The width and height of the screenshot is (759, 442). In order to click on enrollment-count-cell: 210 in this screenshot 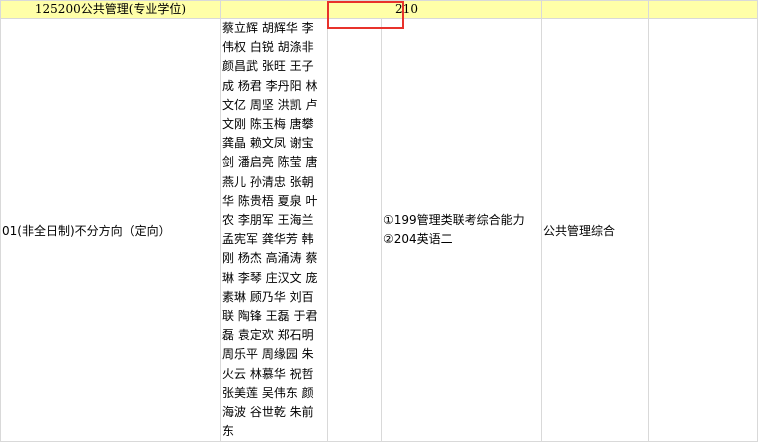, I will do `click(434, 9)`.